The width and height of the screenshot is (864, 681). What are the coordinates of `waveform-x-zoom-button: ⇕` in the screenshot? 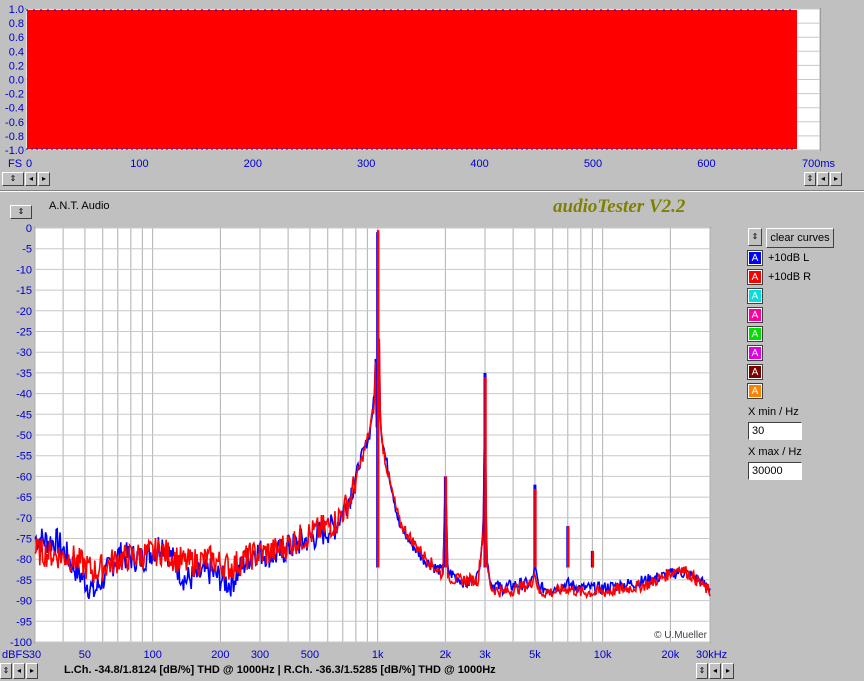 It's located at (810, 179).